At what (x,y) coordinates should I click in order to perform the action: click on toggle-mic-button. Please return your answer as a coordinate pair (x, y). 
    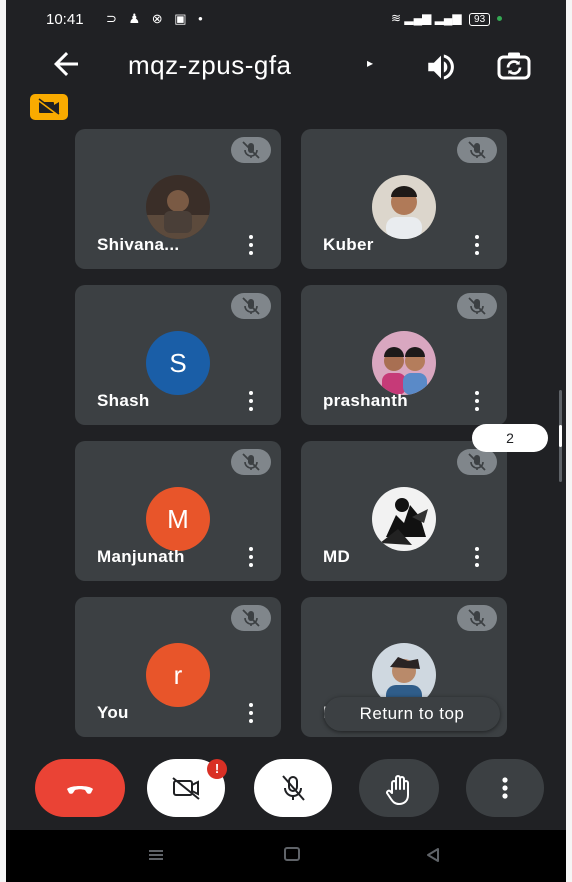
    Looking at the image, I should click on (293, 788).